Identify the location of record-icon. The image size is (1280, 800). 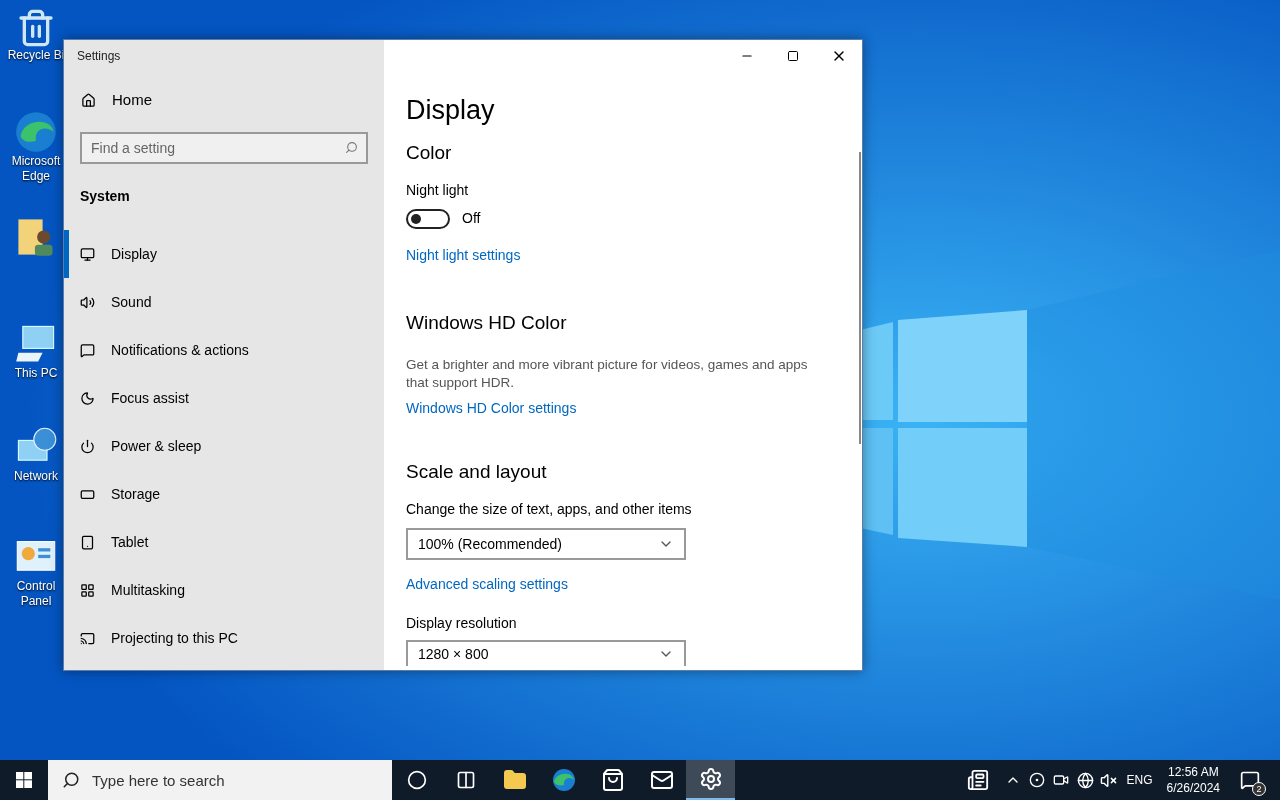
(1036, 780).